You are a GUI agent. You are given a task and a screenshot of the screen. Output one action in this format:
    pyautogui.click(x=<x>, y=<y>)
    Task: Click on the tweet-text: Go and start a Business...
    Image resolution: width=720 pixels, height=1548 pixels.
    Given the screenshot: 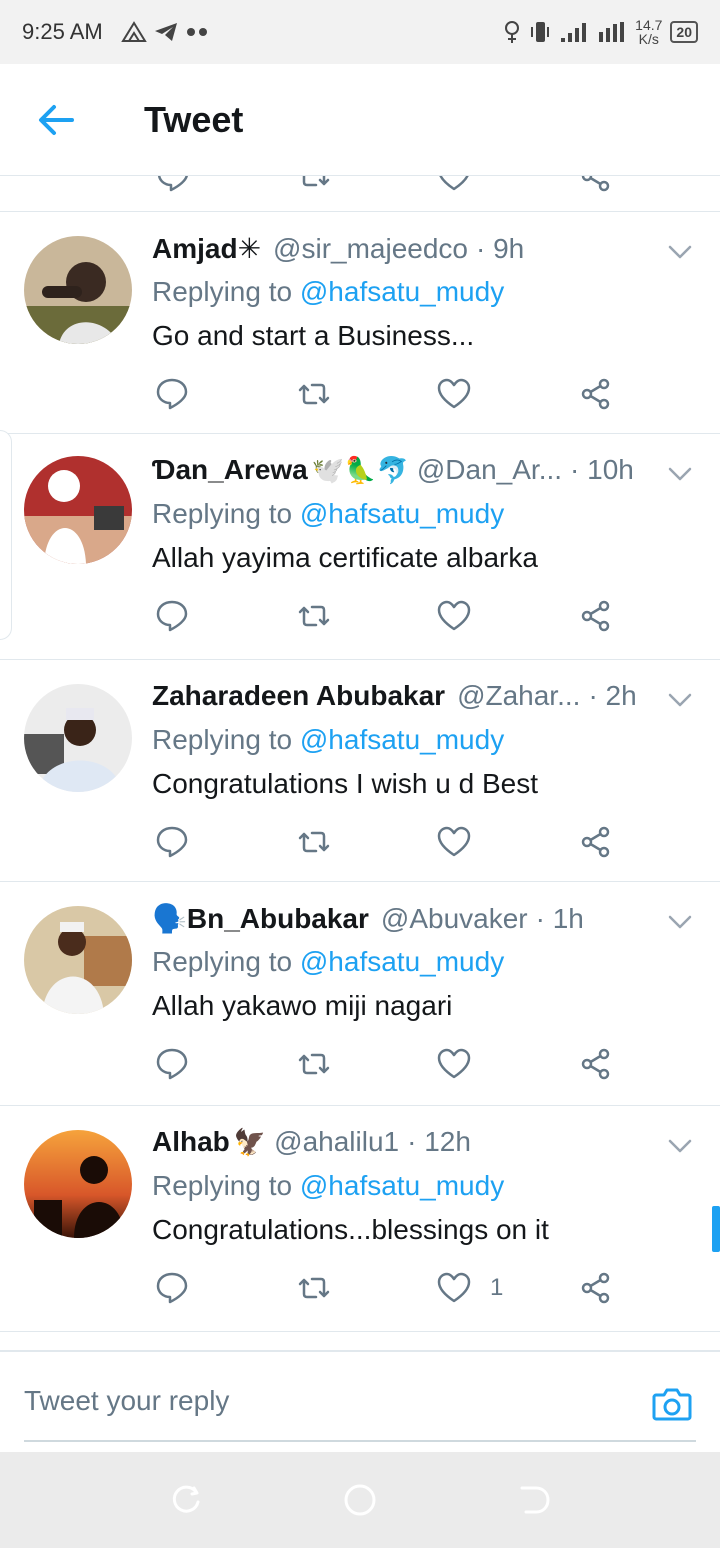 What is the action you would take?
    pyautogui.click(x=313, y=335)
    